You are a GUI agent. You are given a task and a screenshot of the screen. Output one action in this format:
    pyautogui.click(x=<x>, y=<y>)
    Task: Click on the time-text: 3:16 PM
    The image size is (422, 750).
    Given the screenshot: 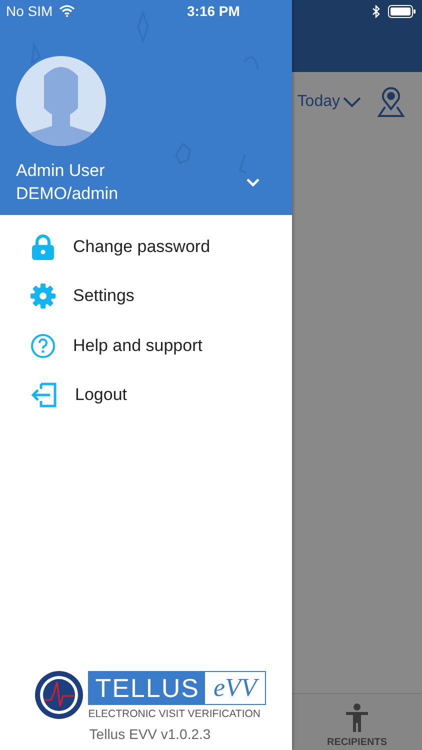 What is the action you would take?
    pyautogui.click(x=213, y=11)
    